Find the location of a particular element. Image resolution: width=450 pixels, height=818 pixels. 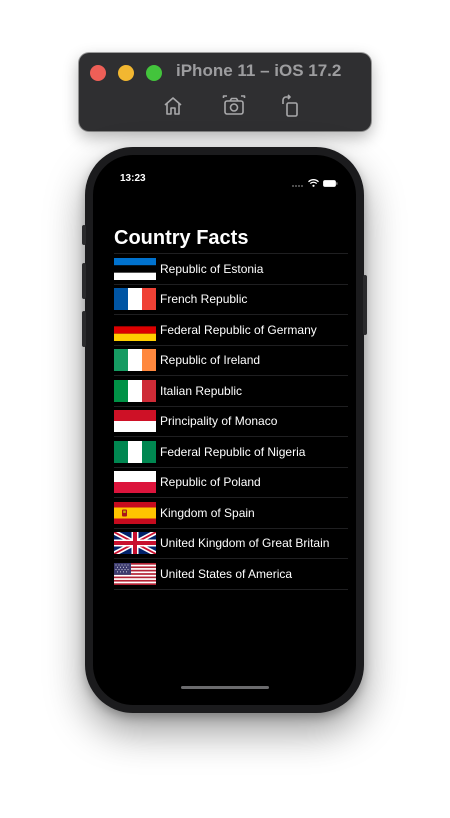

wifi-icon is located at coordinates (313, 183).